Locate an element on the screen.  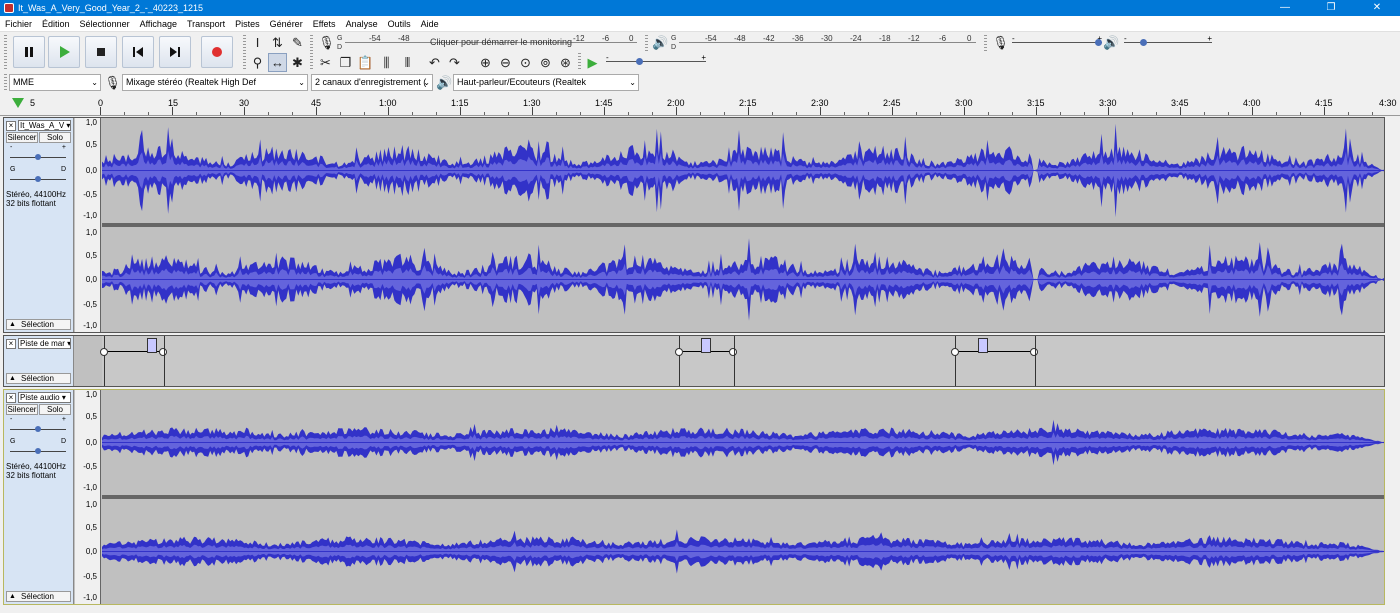
menu-generer: Générer is located at coordinates (286, 24).